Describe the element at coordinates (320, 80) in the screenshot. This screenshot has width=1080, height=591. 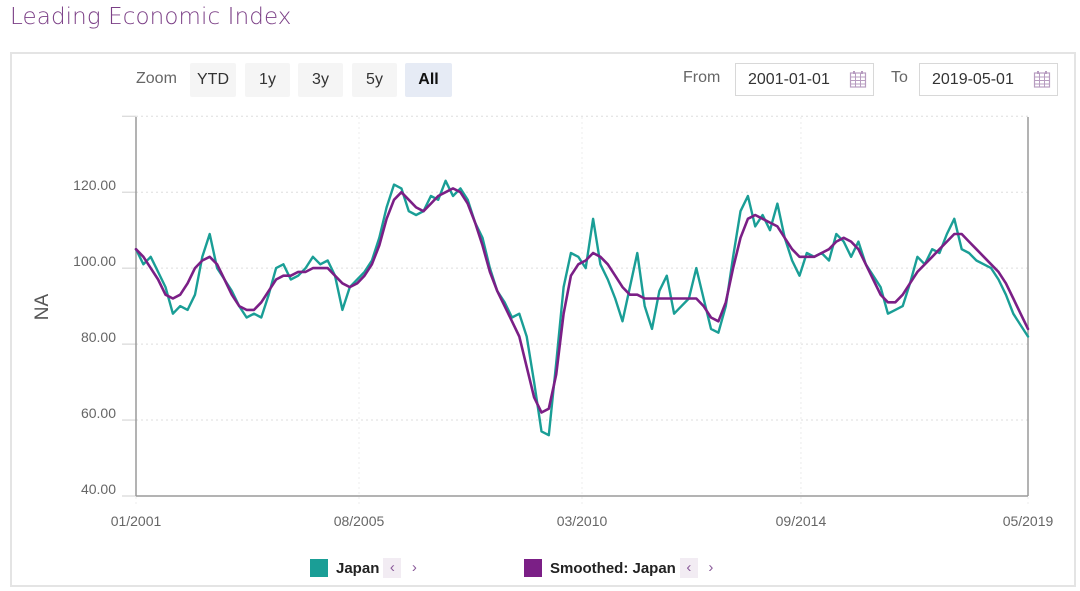
I see `zoom-3y-button: 3y` at that location.